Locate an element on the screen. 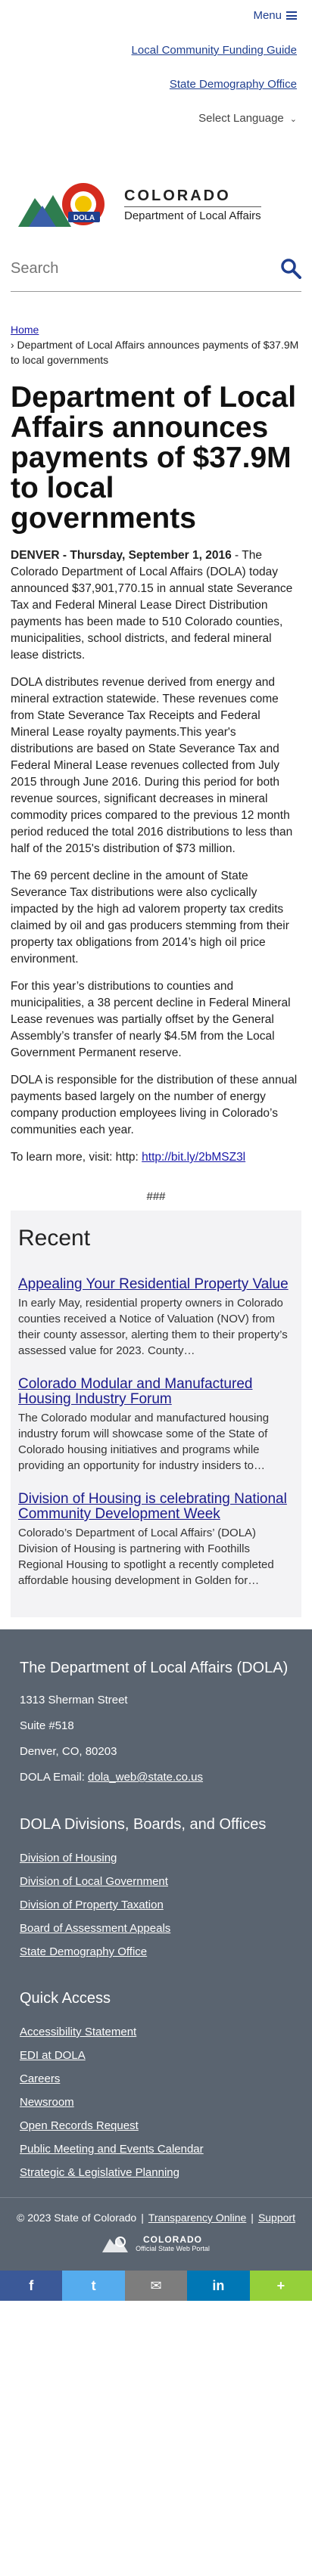 The width and height of the screenshot is (312, 2576). language-select: Select Language ⌄ is located at coordinates (156, 118).